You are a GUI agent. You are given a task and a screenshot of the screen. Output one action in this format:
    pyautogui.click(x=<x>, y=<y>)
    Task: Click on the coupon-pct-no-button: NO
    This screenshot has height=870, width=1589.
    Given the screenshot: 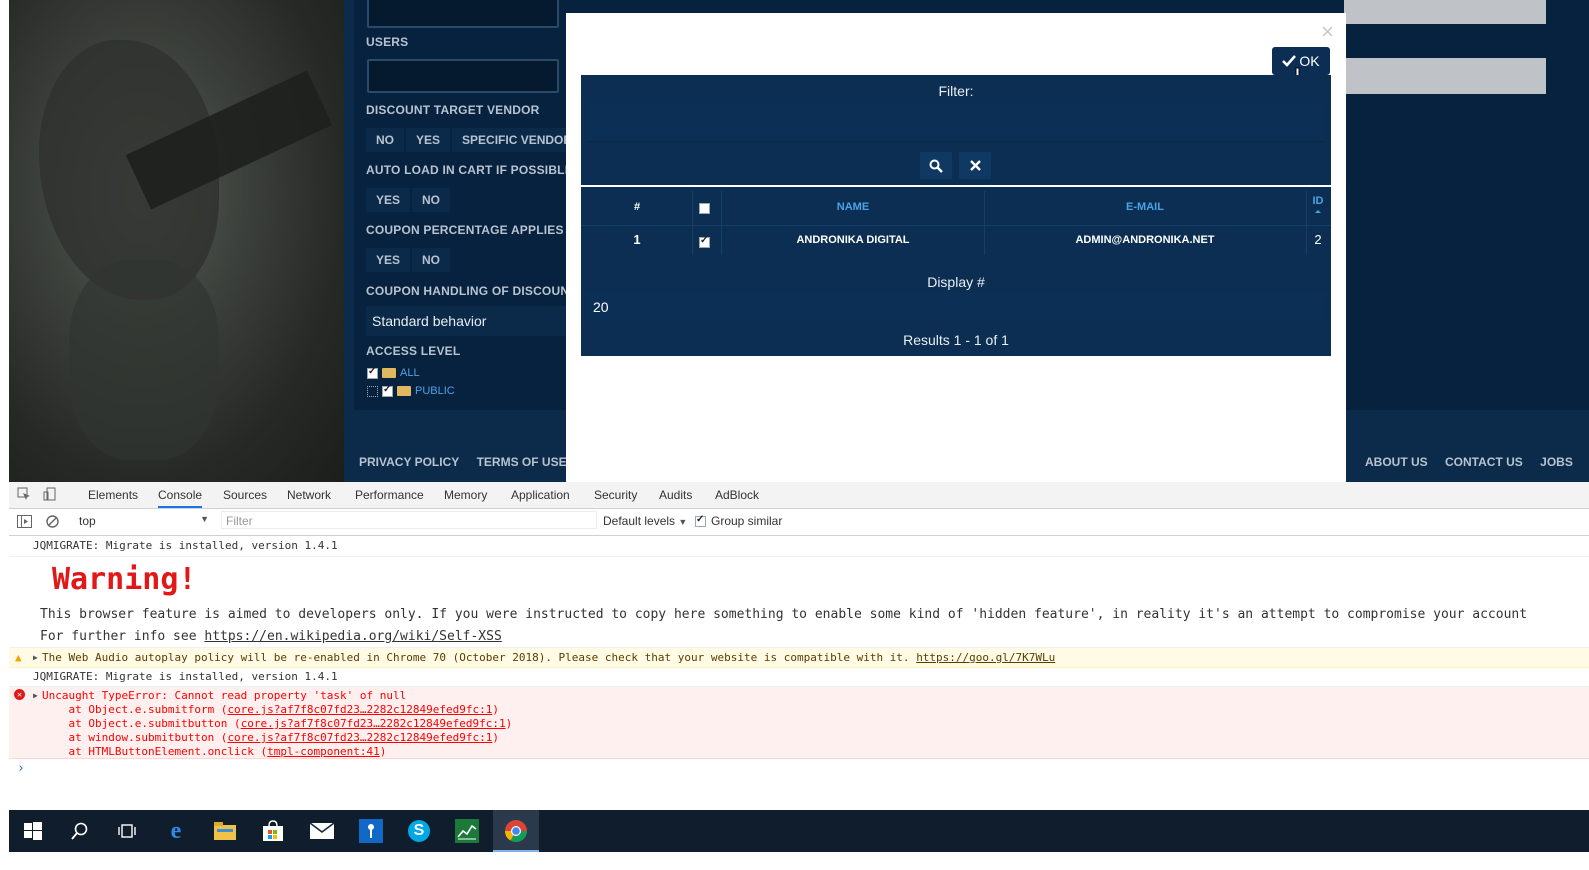 What is the action you would take?
    pyautogui.click(x=431, y=260)
    